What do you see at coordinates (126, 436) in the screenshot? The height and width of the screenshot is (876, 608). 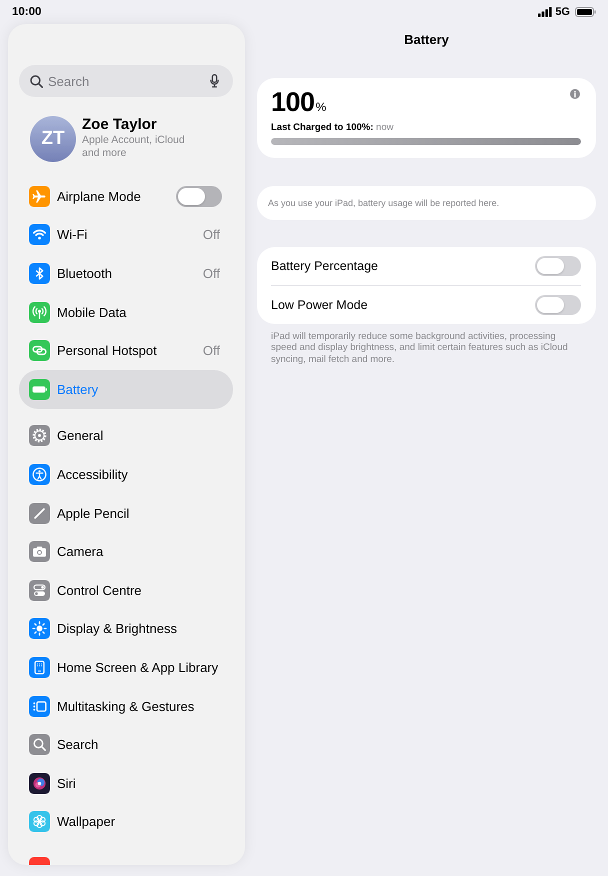 I see `sidebar-item: General` at bounding box center [126, 436].